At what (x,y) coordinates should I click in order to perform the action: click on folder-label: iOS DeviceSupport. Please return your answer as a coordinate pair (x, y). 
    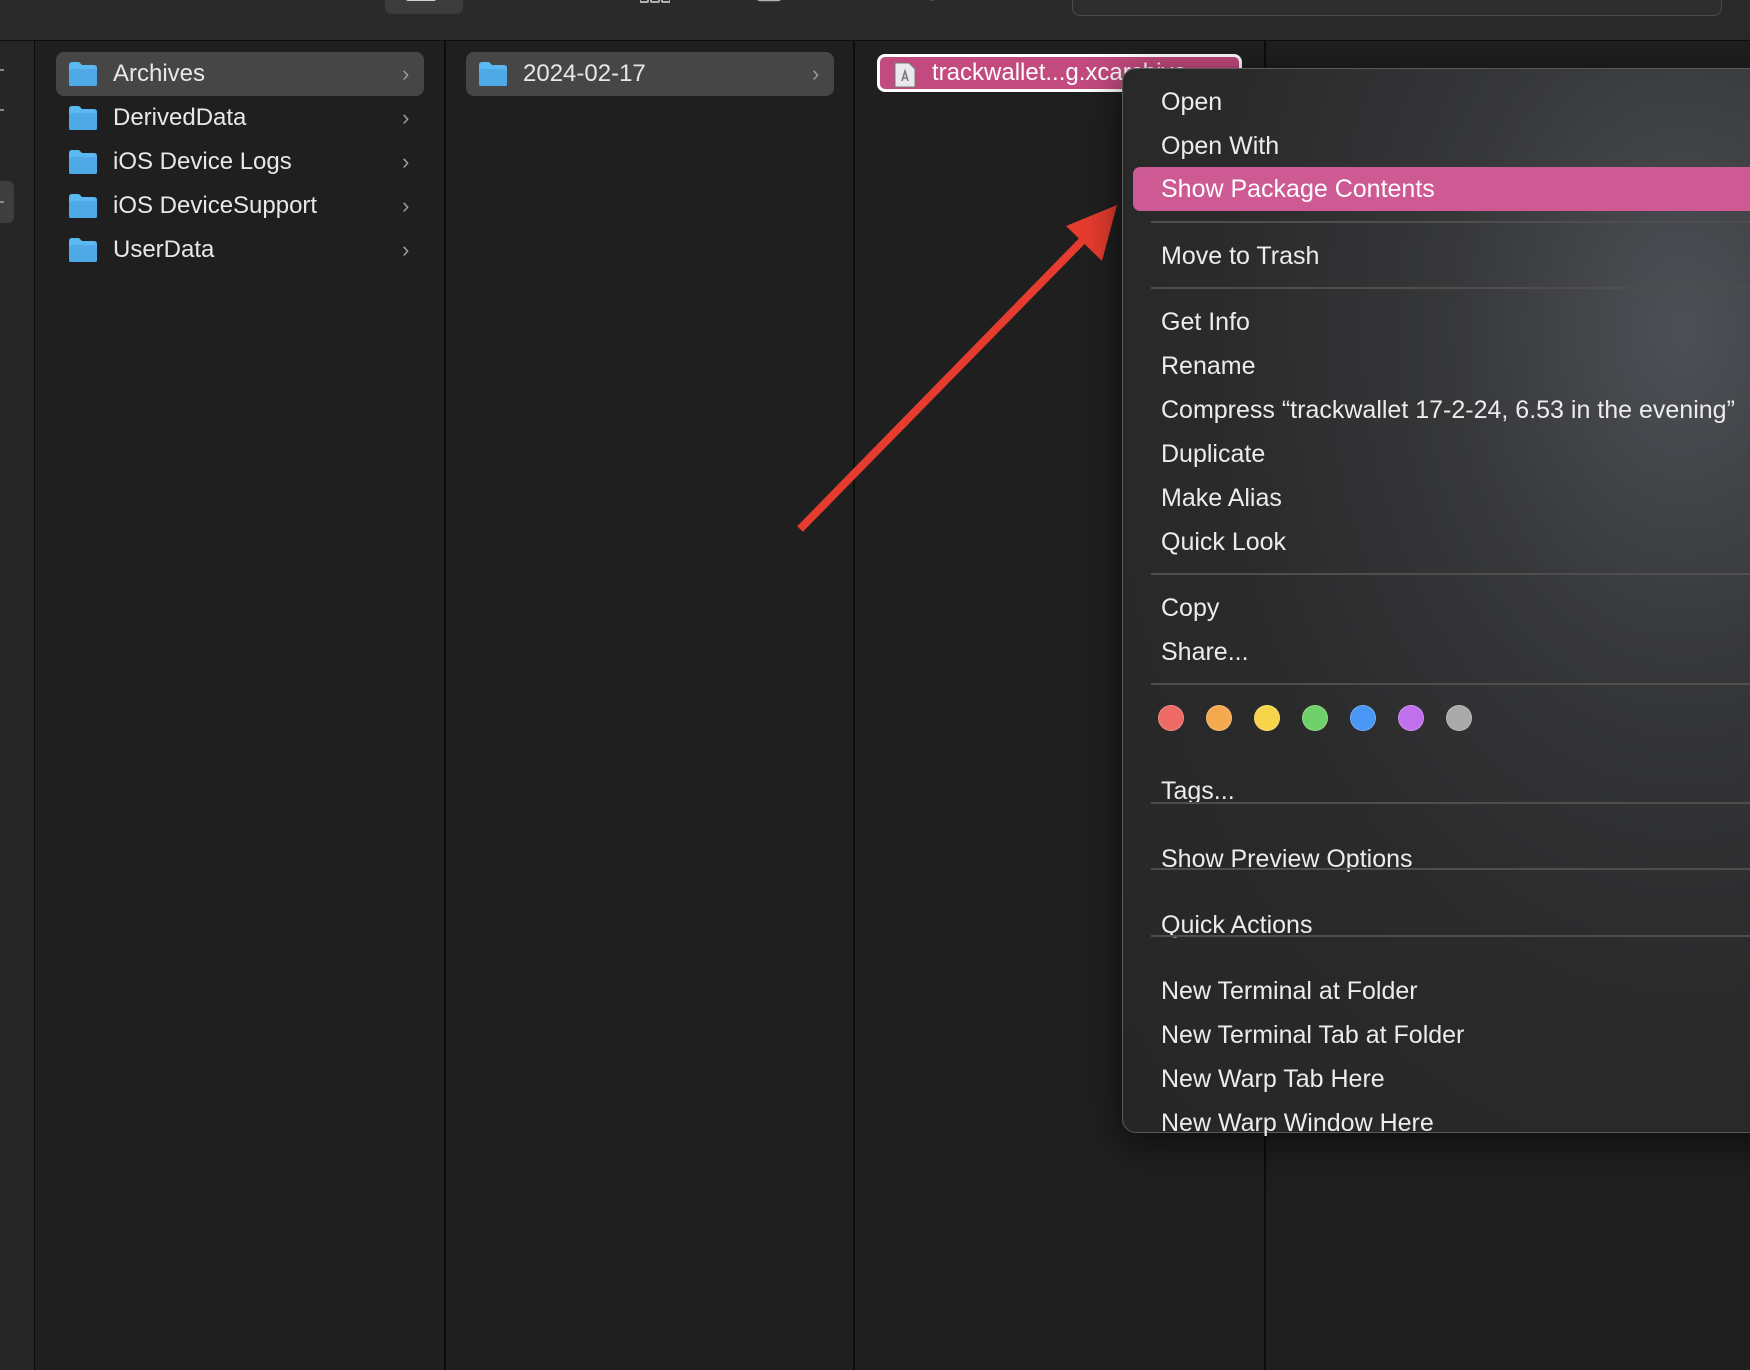
    Looking at the image, I should click on (215, 205).